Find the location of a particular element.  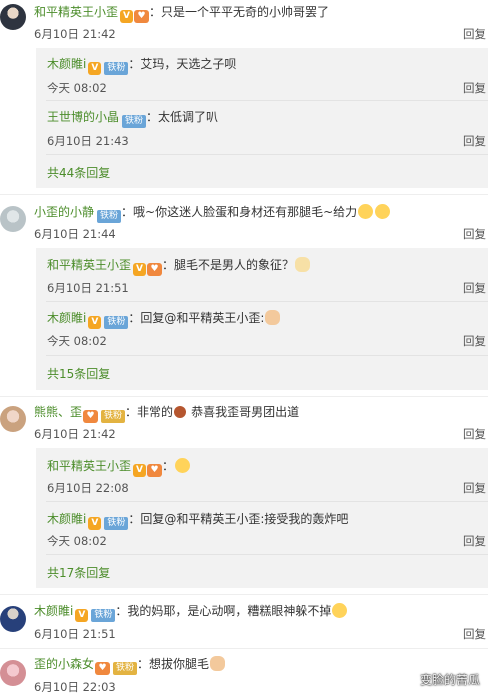

comment-text: 我的妈耶，是心动啊，糟糕眼神躲不掉 is located at coordinates (229, 611).